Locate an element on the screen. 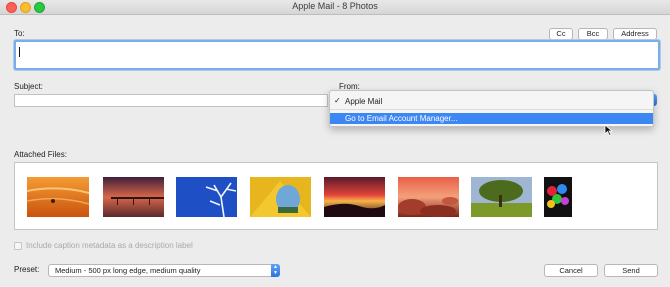  bcc-button: Bcc is located at coordinates (593, 34).